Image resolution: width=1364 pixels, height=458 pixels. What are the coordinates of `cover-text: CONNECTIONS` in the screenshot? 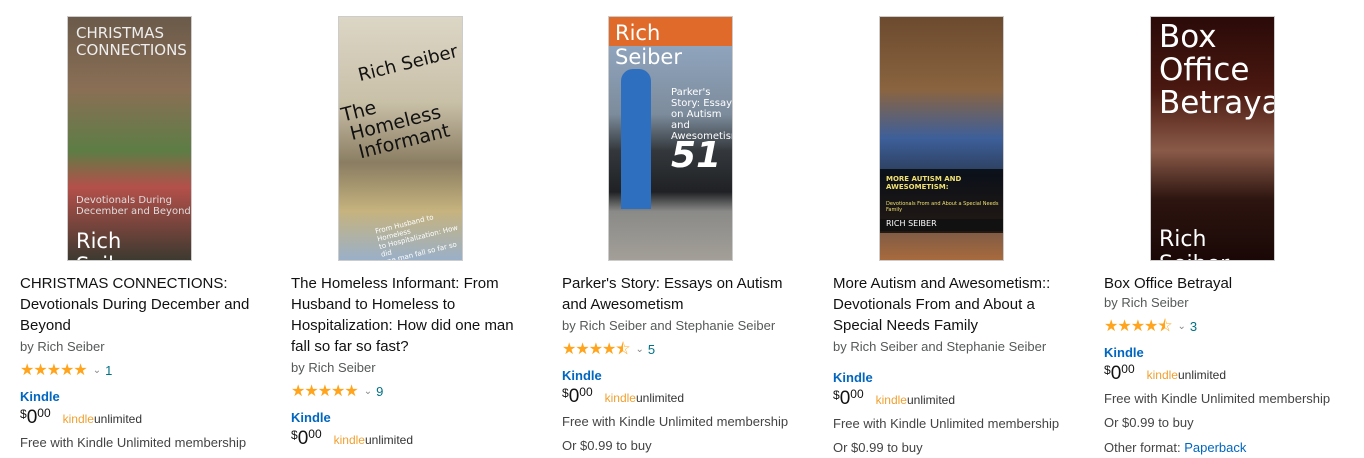 It's located at (131, 50).